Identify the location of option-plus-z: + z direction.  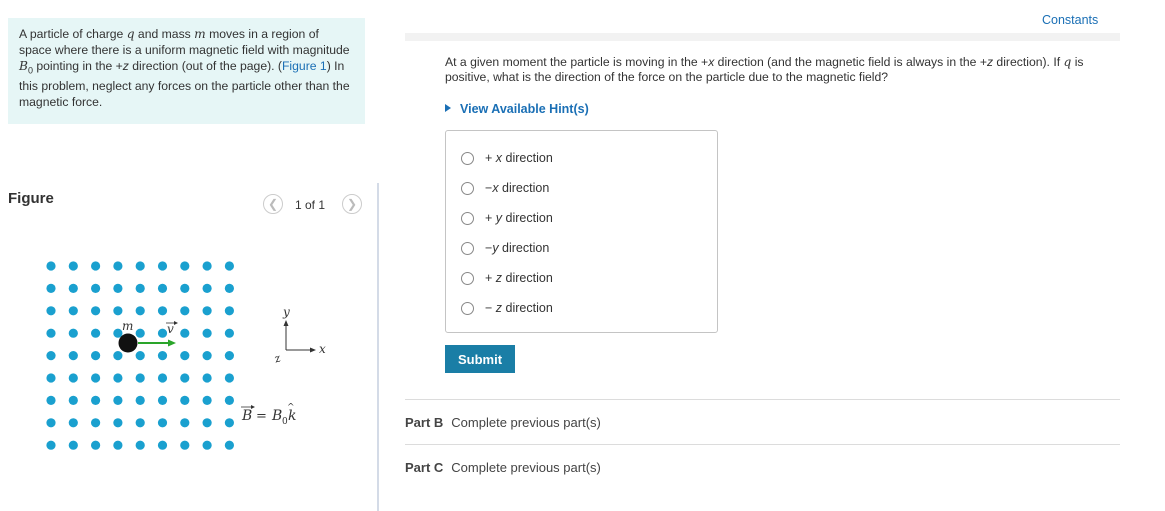
(507, 278).